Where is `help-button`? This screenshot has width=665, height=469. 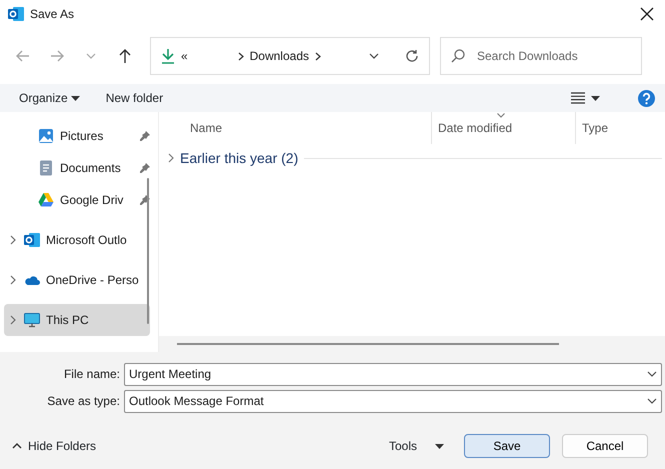 help-button is located at coordinates (646, 98).